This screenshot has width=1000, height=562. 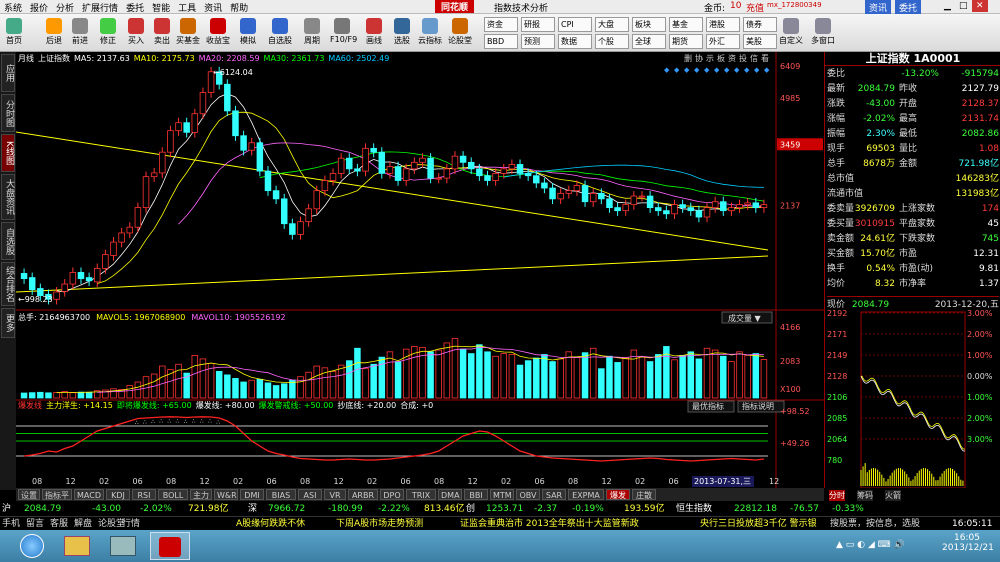 What do you see at coordinates (575, 41) in the screenshot?
I see `toolbar-bottom-2: 数据` at bounding box center [575, 41].